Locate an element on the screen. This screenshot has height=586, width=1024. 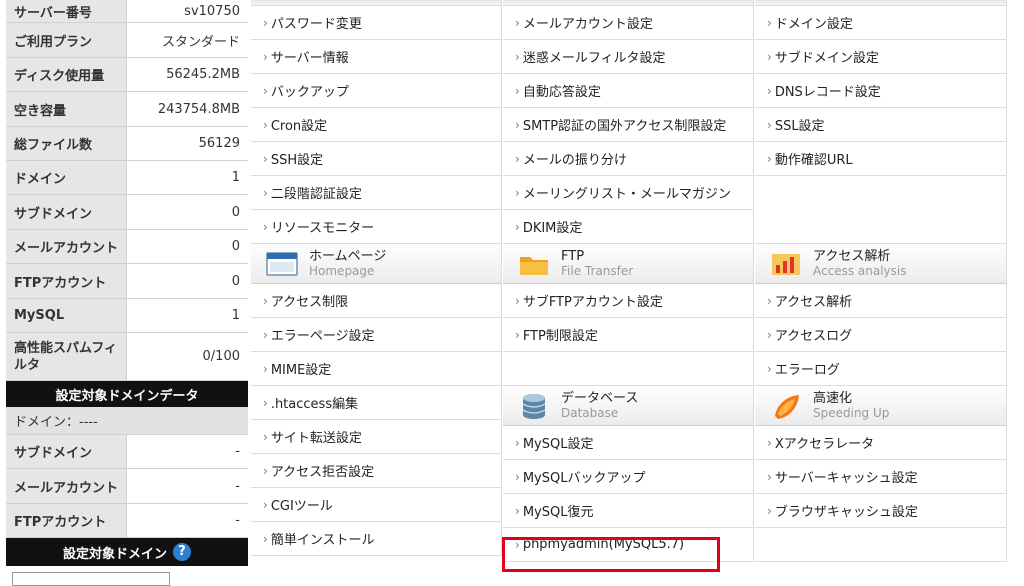
menu-item-sub-ftp-account: › サブFTPアカウント設定 is located at coordinates (628, 301).